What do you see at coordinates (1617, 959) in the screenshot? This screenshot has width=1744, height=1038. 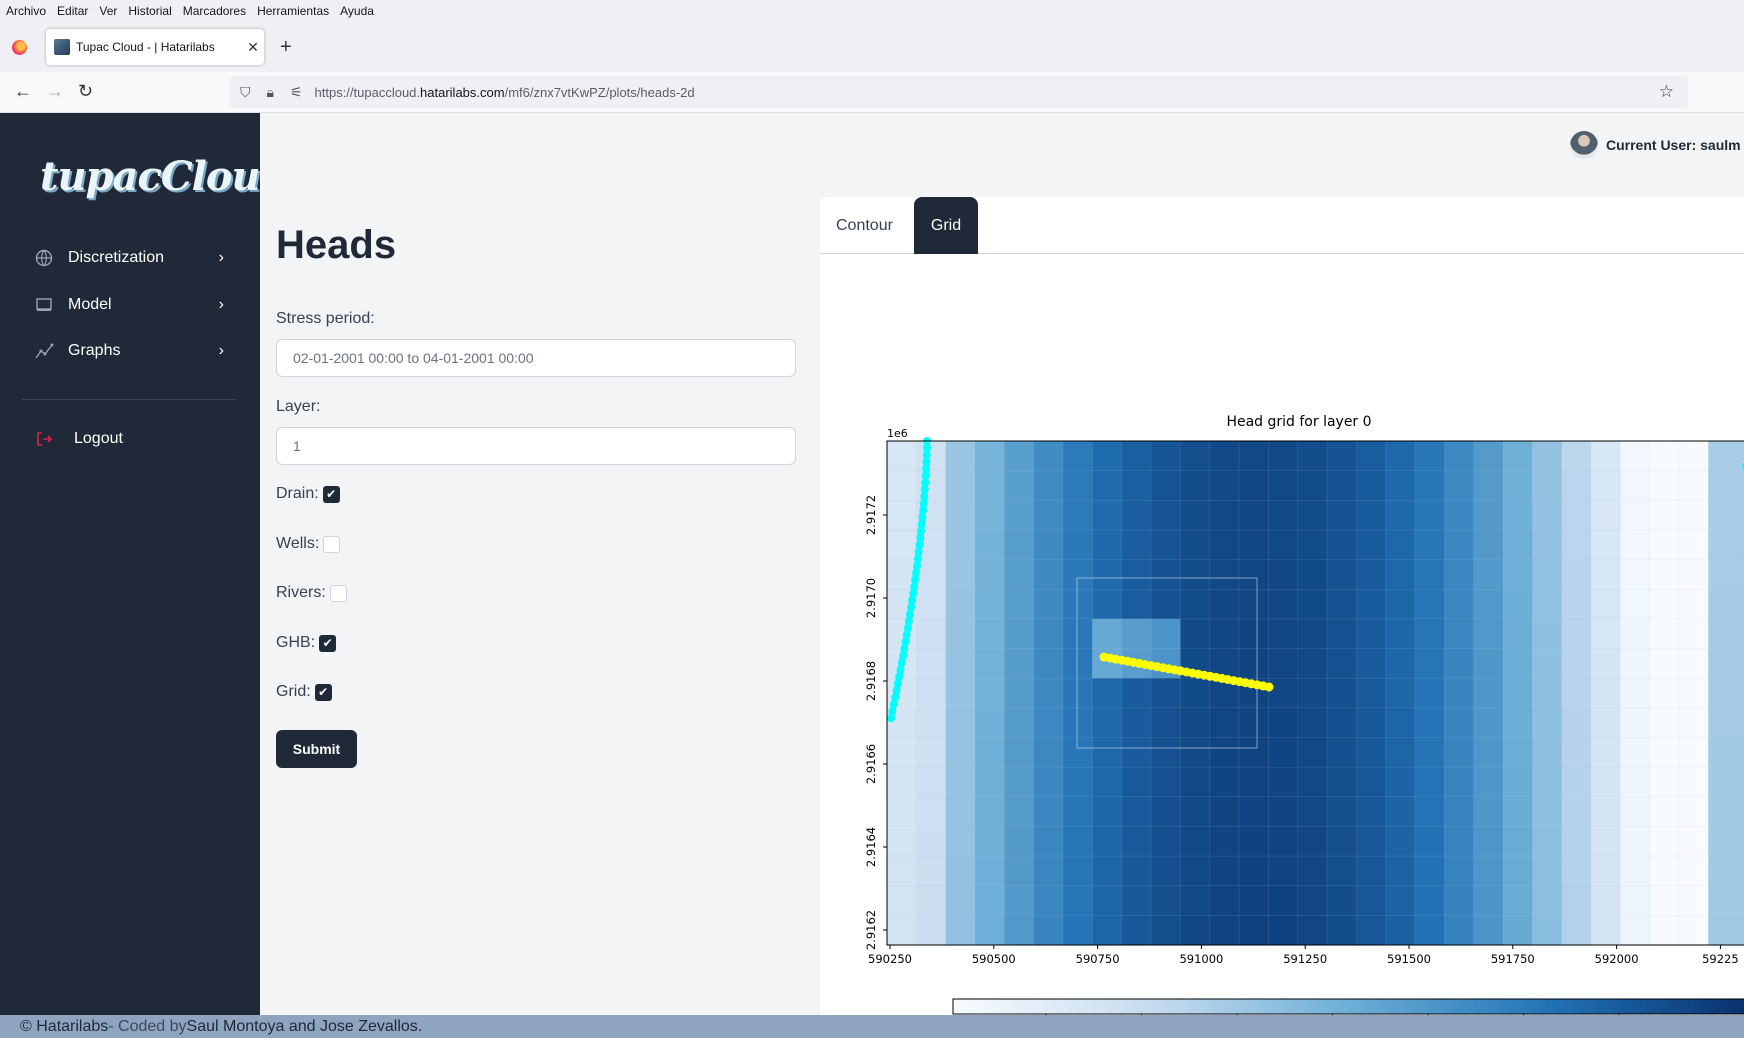 I see `x-tick-label: 592000` at bounding box center [1617, 959].